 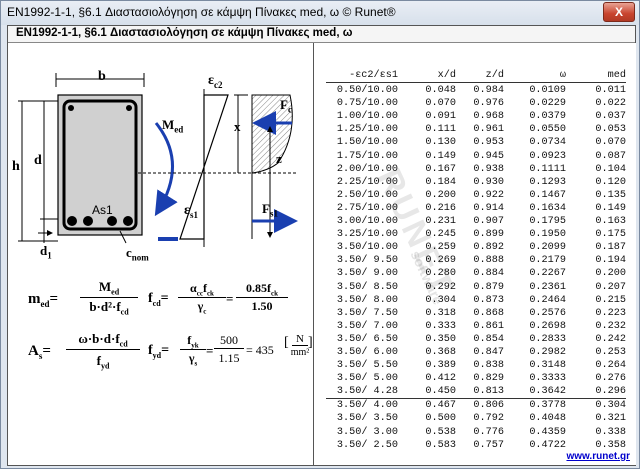 I want to click on table-cell: 0.838, so click(x=488, y=366).